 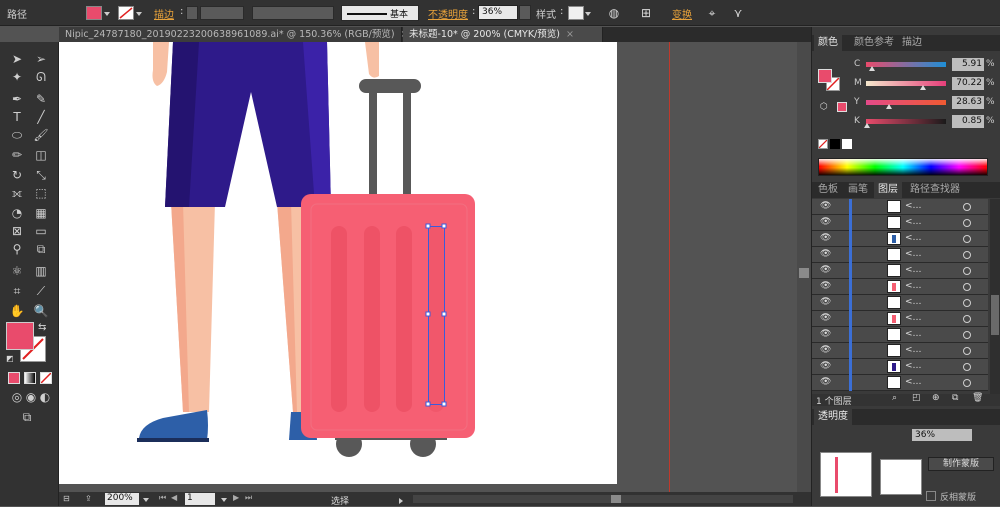 What do you see at coordinates (525, 12) in the screenshot?
I see `opacity-dropdown` at bounding box center [525, 12].